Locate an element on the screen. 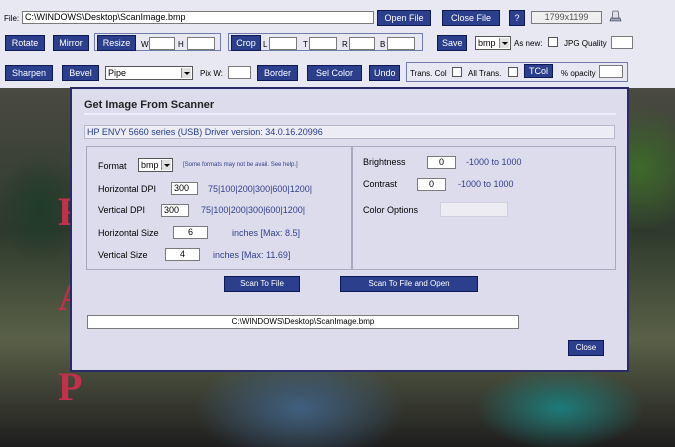  pix-w-label: Pix W: is located at coordinates (211, 73).